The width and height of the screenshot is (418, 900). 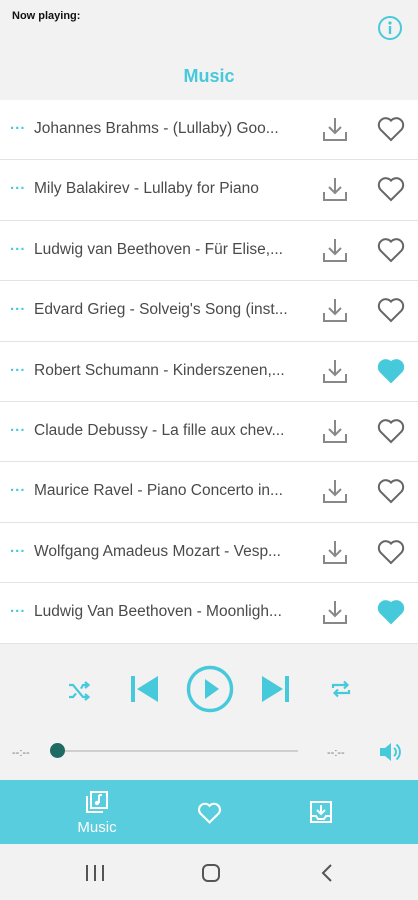 I want to click on bottom-nav: Music, so click(x=209, y=812).